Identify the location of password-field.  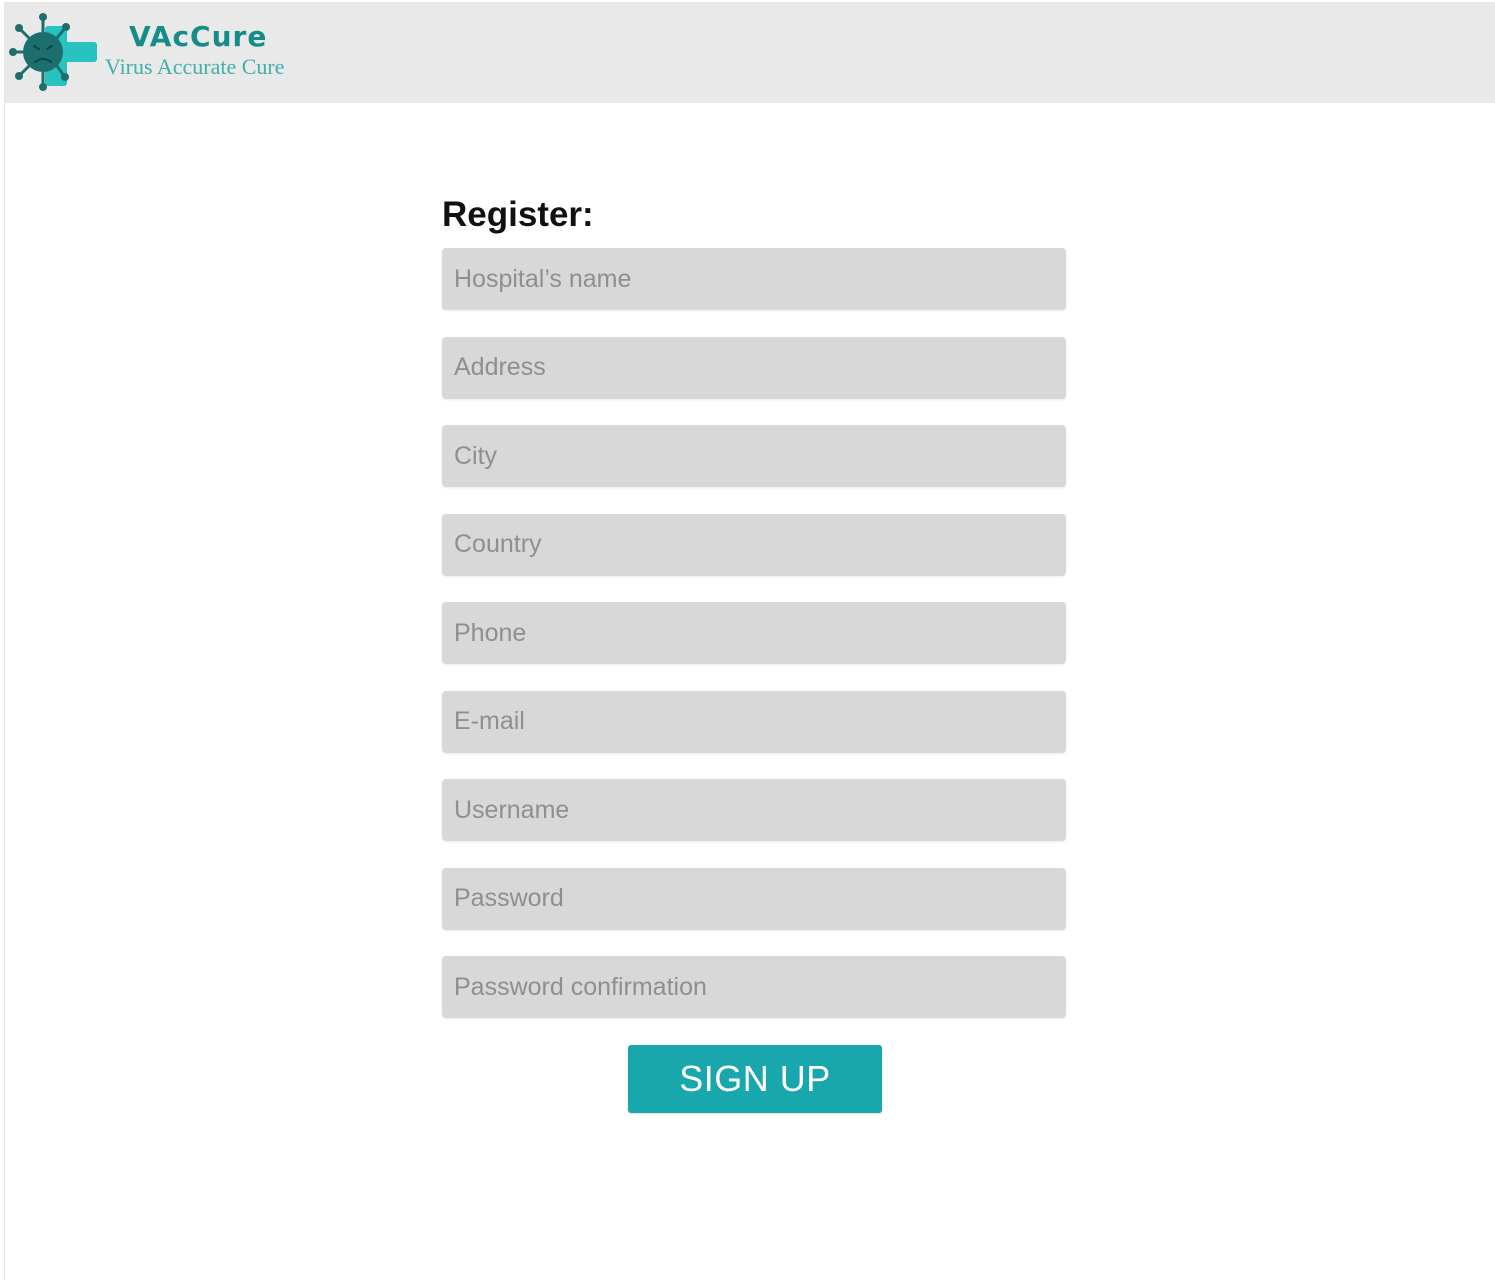
(754, 898).